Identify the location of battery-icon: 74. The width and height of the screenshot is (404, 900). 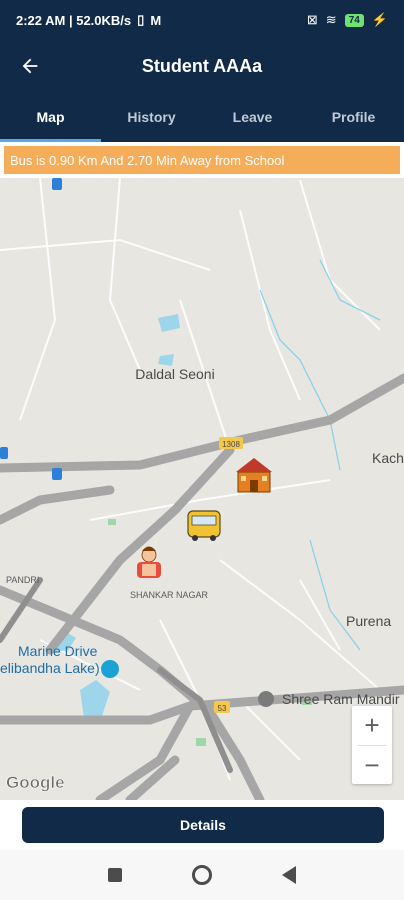
(354, 20).